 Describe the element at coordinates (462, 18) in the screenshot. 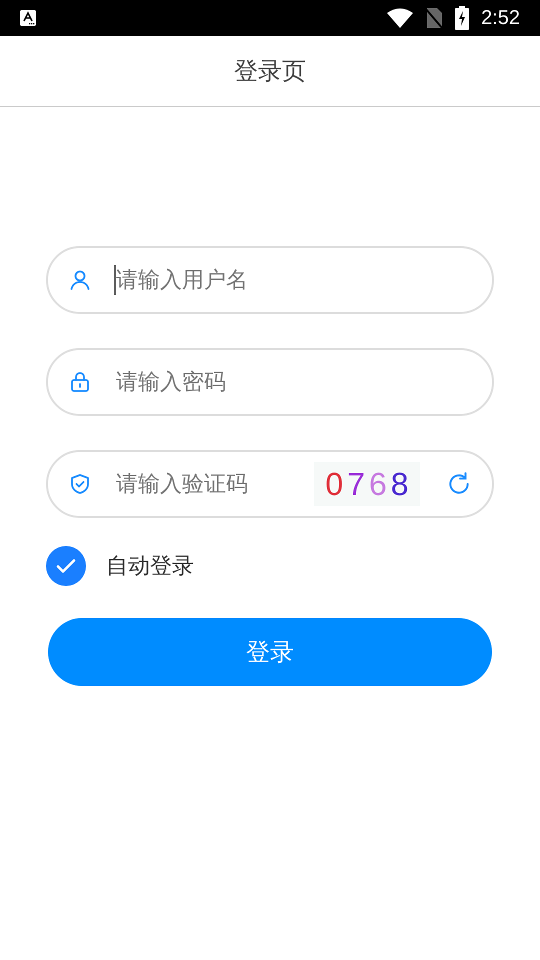

I see `battery-icon` at that location.